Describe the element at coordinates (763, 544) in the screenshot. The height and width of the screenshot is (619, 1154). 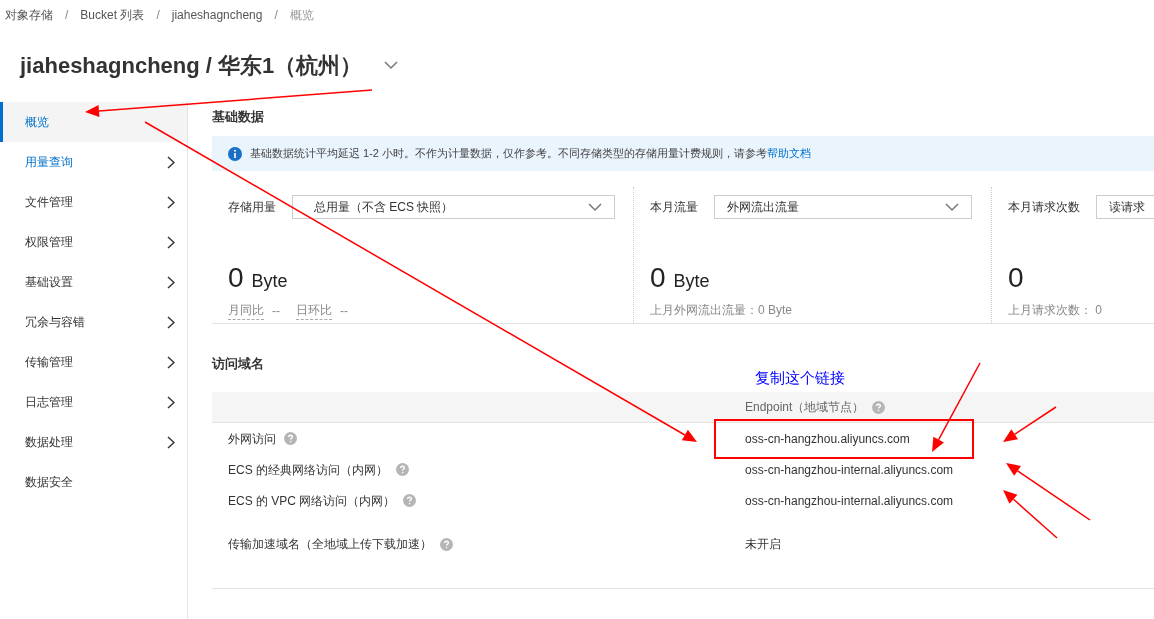
I see `endpoint-value: 未开启` at that location.